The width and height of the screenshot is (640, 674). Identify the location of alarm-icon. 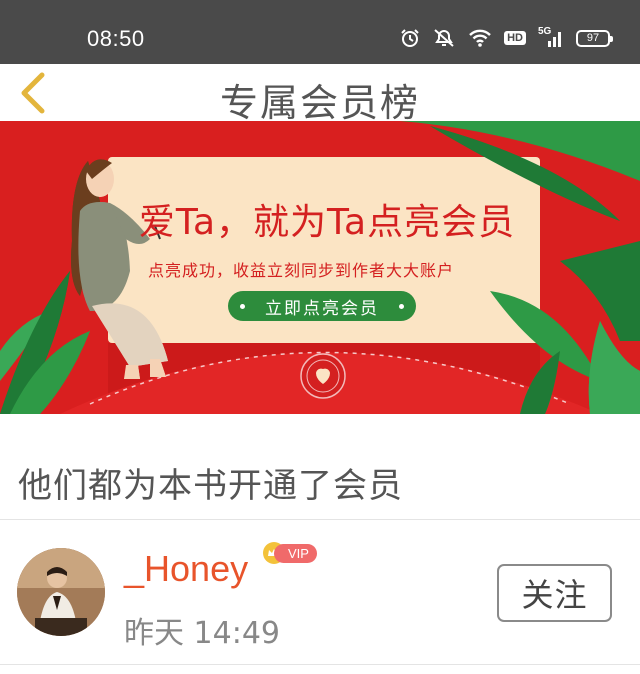
(410, 38).